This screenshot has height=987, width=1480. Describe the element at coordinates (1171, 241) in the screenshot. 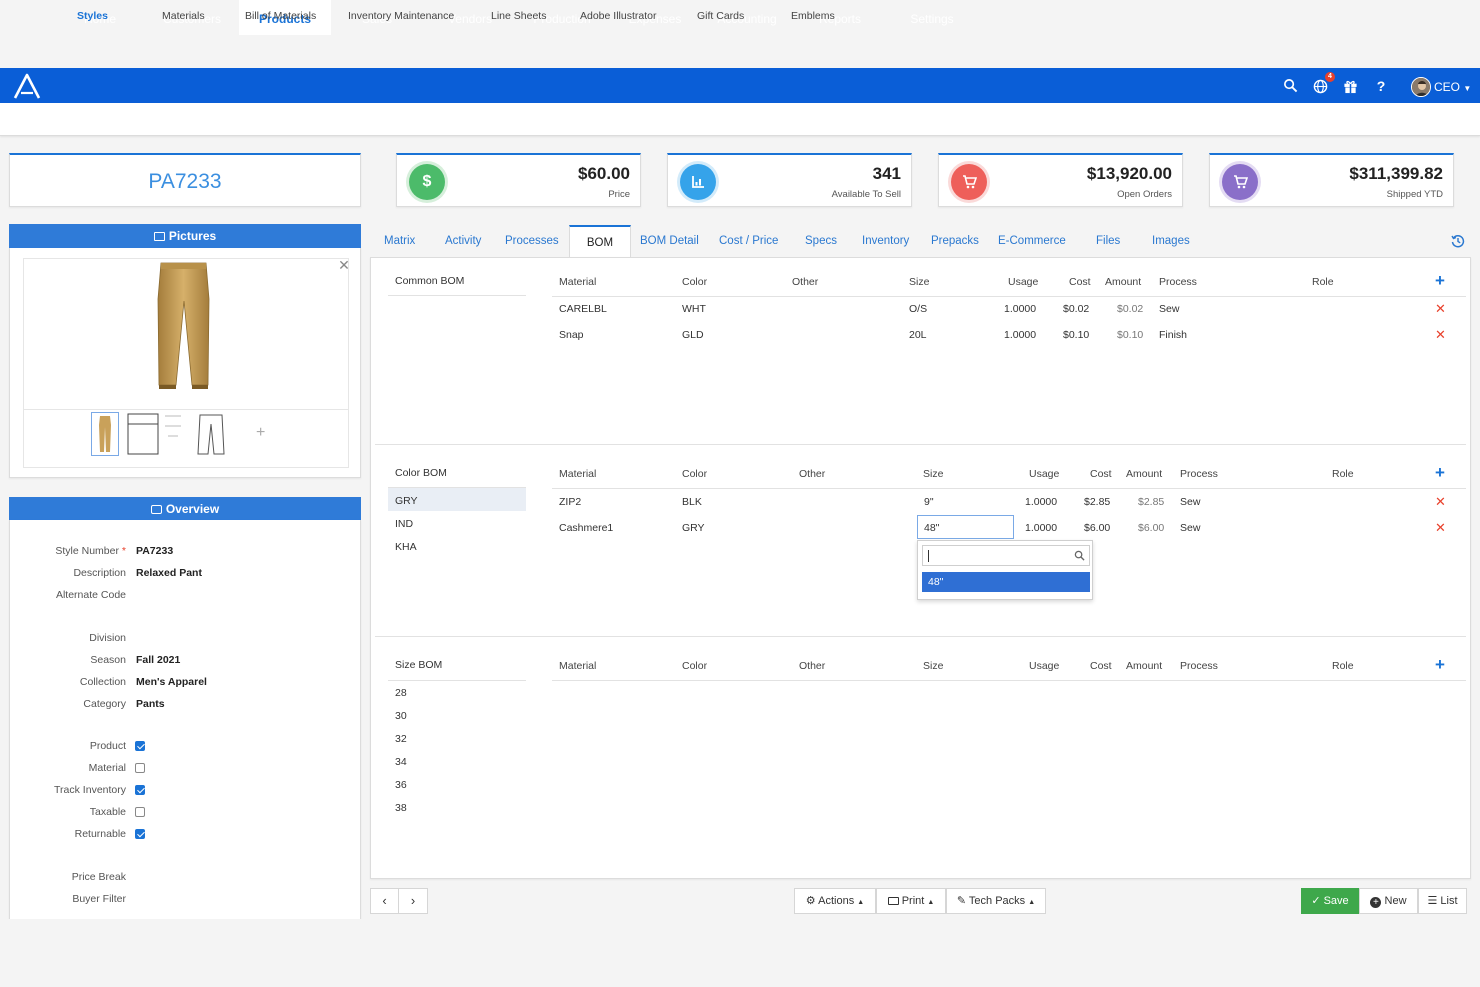

I see `tab-images: Images` at that location.